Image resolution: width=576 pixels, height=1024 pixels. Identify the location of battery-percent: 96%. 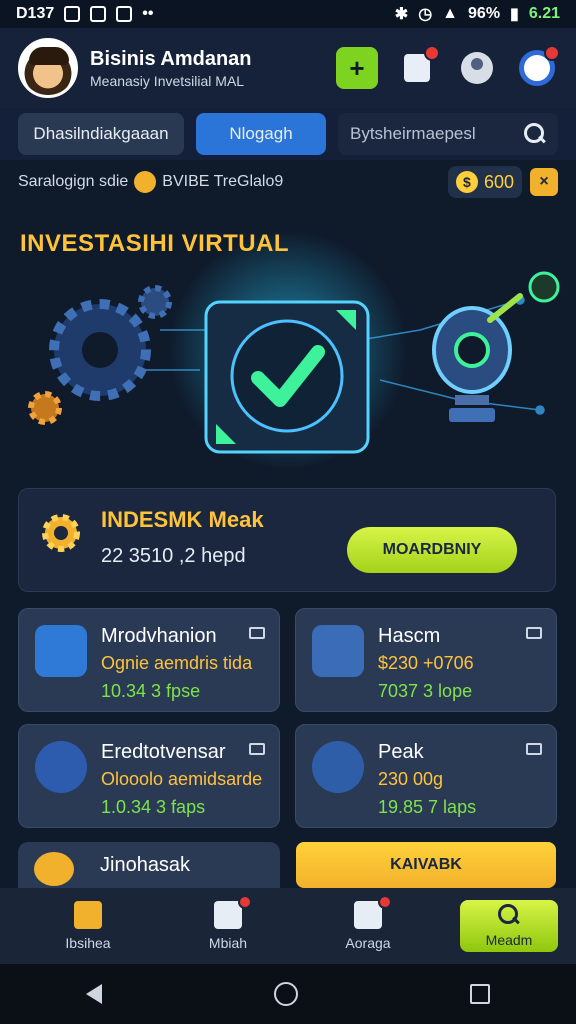
(484, 13).